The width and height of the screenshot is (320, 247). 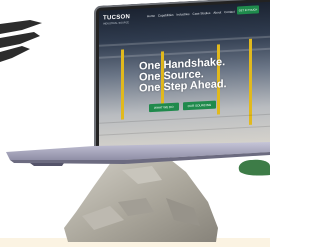 I want to click on our-sourcing-button: OUR SOURCING, so click(x=199, y=105).